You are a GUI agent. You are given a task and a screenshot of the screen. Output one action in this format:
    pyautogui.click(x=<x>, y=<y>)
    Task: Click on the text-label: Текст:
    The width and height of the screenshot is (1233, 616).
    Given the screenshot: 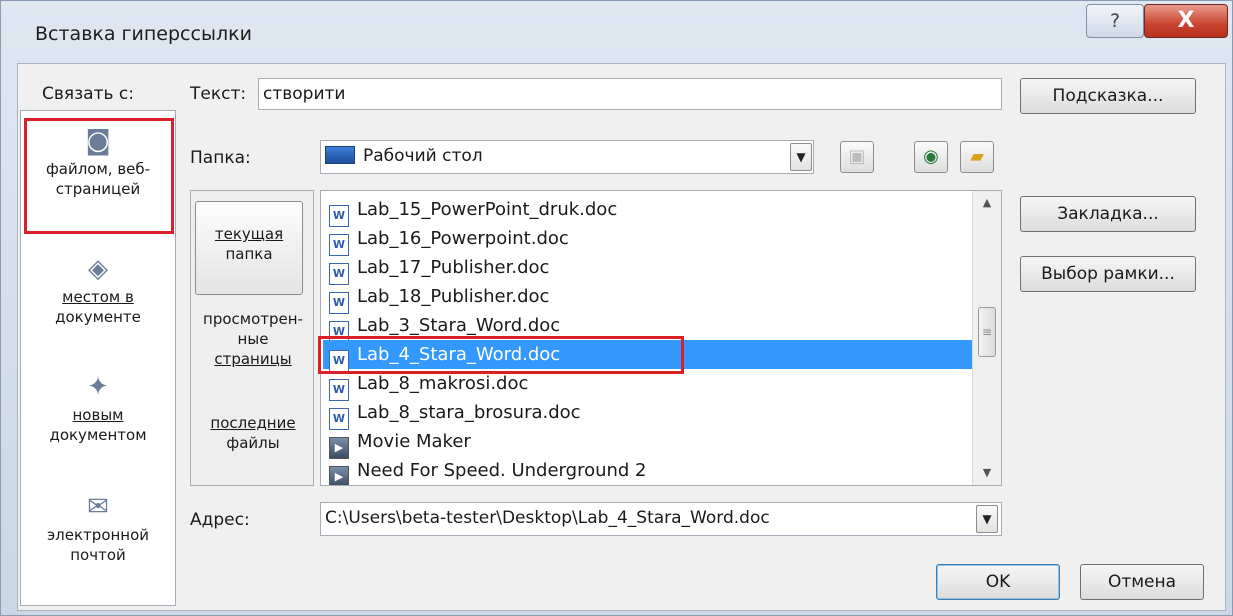 What is the action you would take?
    pyautogui.click(x=218, y=94)
    